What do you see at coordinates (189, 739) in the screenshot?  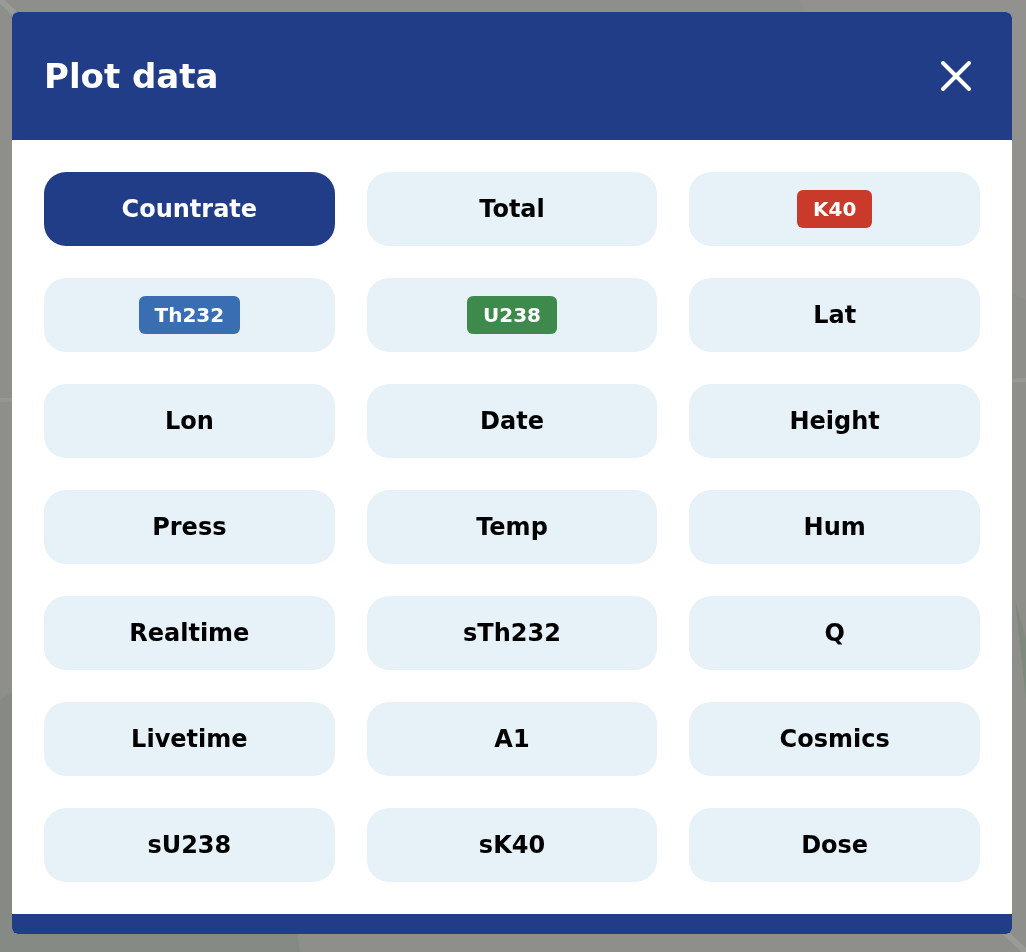 I see `option-button: Livetime` at bounding box center [189, 739].